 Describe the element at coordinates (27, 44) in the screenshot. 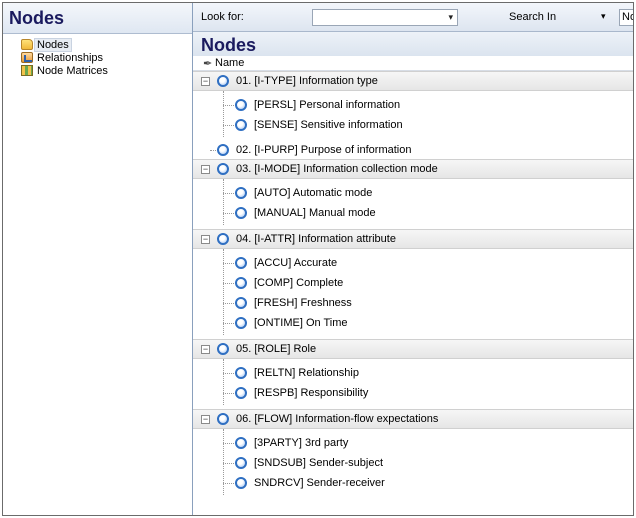

I see `folder-icon` at that location.